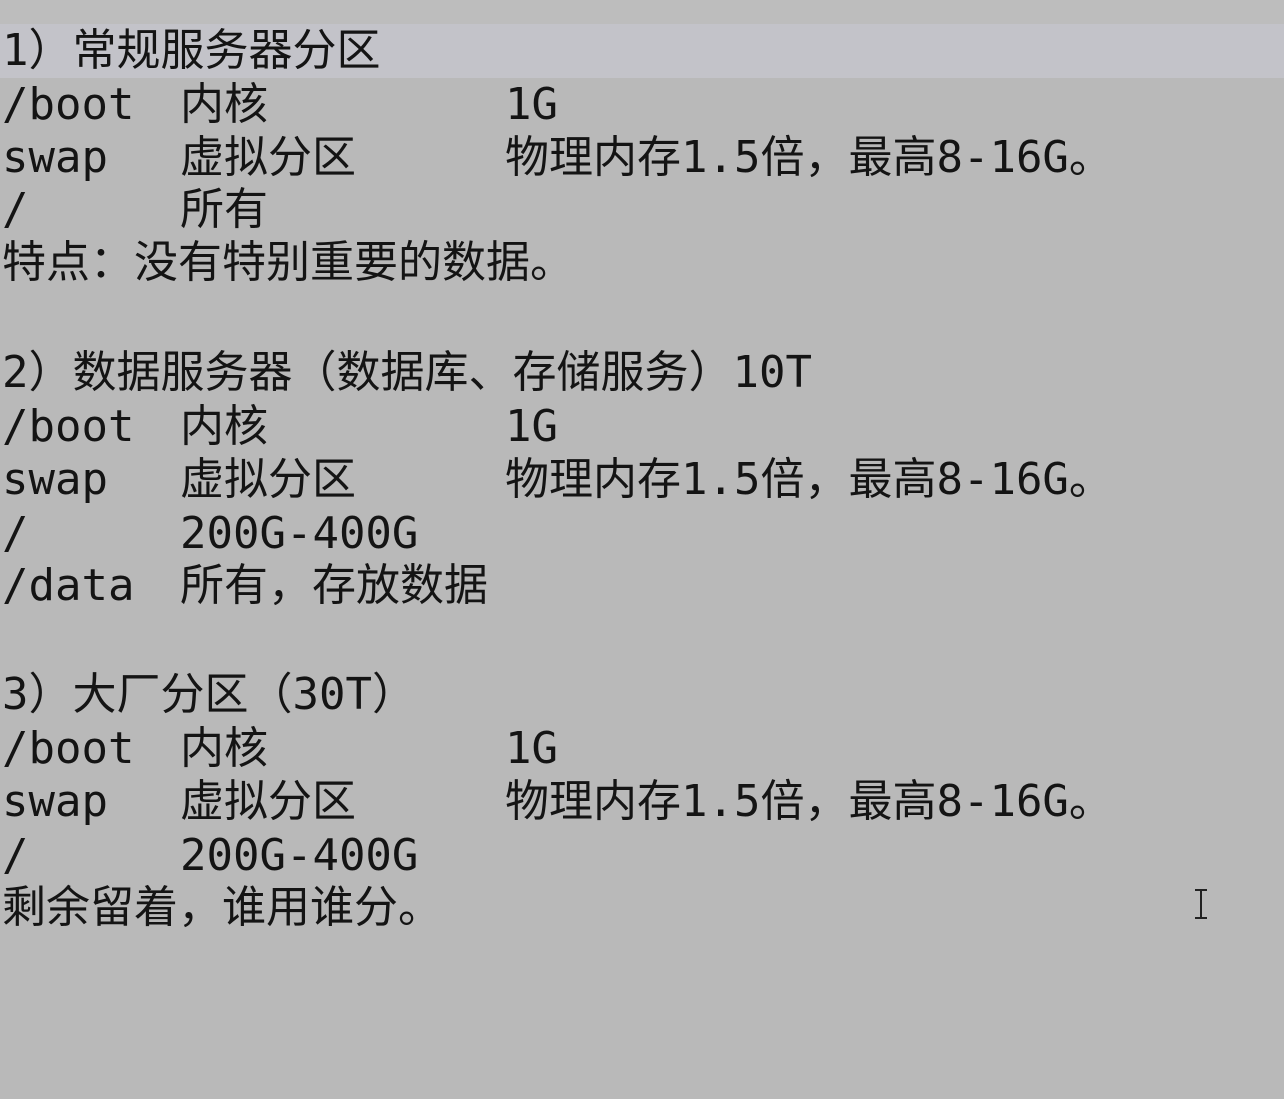  I want to click on section-3-note: 剩余留着，谁用谁分。, so click(222, 908).